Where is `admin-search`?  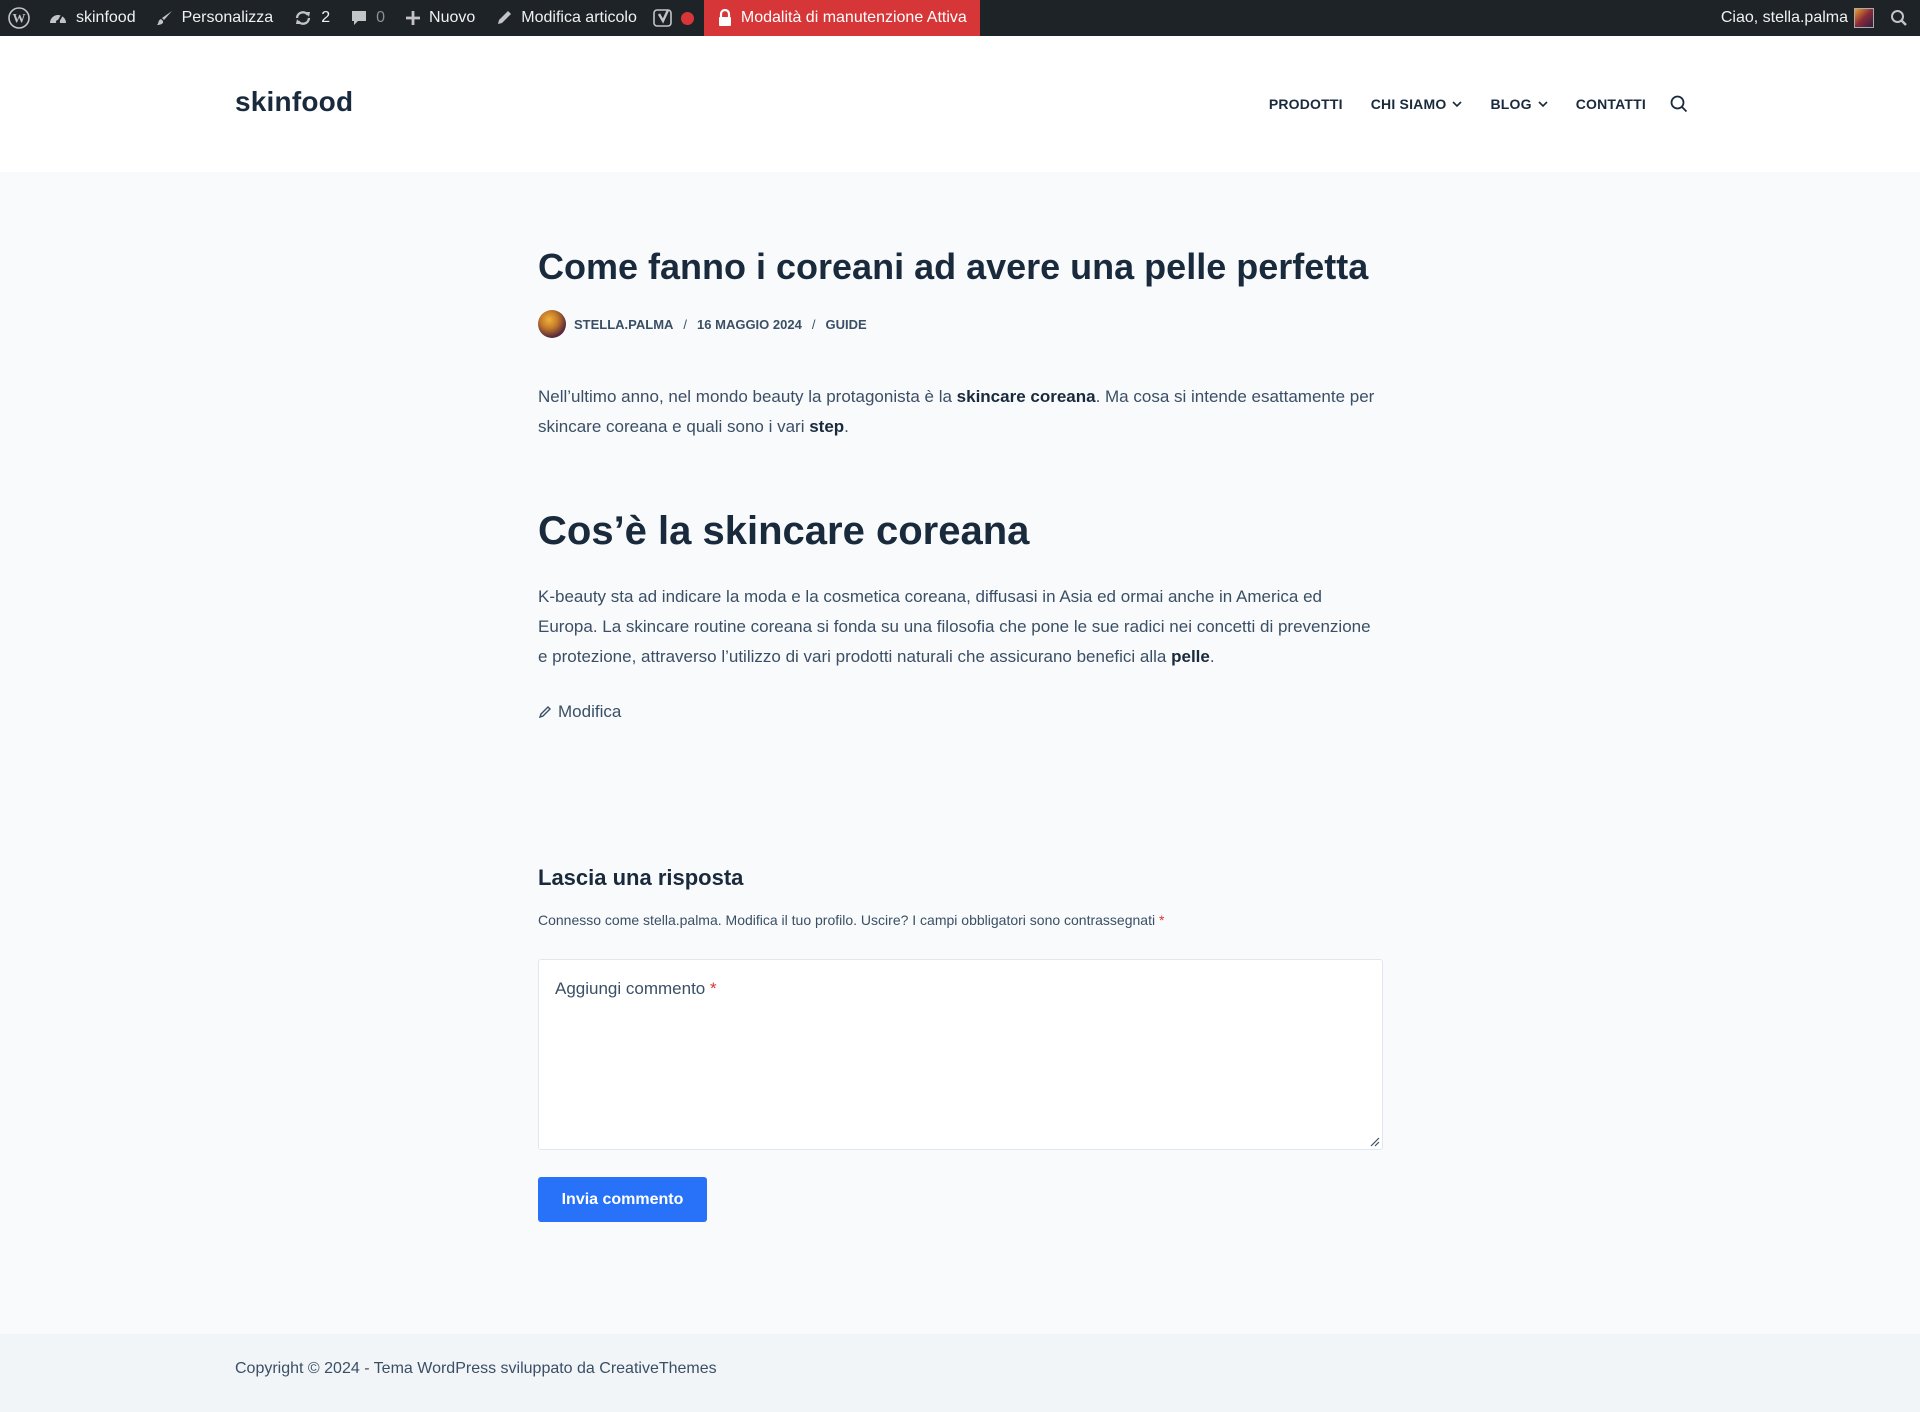 admin-search is located at coordinates (1901, 18).